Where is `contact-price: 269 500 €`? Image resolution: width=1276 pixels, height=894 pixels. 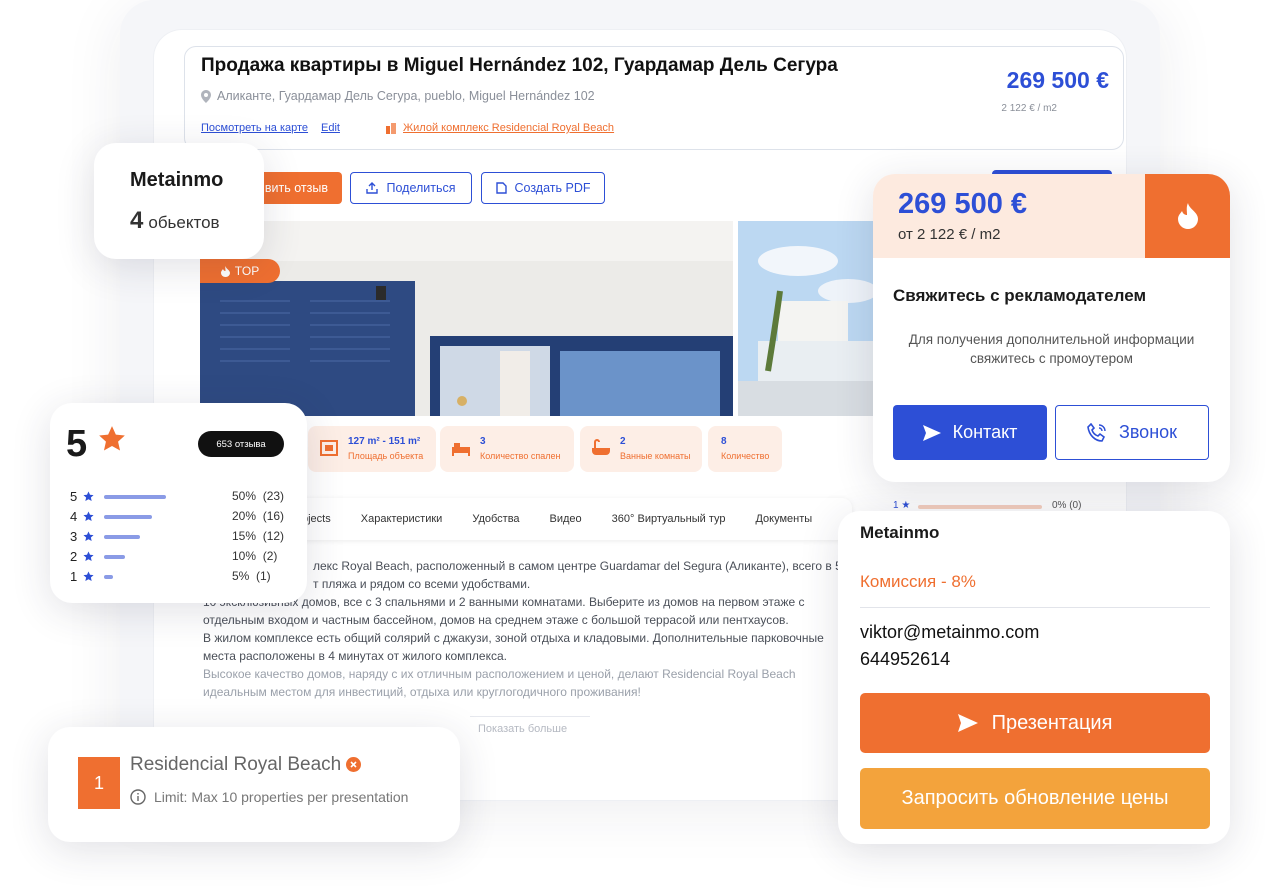 contact-price: 269 500 € is located at coordinates (963, 204).